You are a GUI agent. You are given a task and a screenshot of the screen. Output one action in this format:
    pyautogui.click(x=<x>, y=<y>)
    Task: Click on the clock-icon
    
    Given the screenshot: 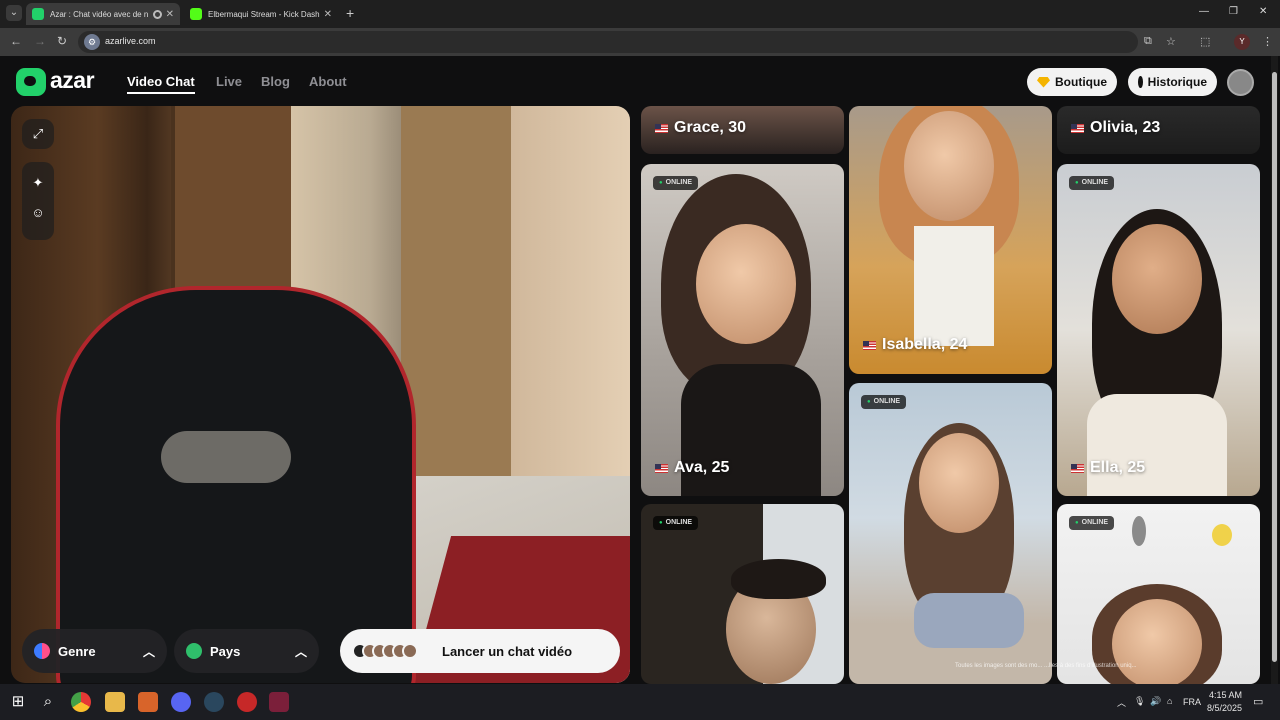 What is the action you would take?
    pyautogui.click(x=1140, y=82)
    